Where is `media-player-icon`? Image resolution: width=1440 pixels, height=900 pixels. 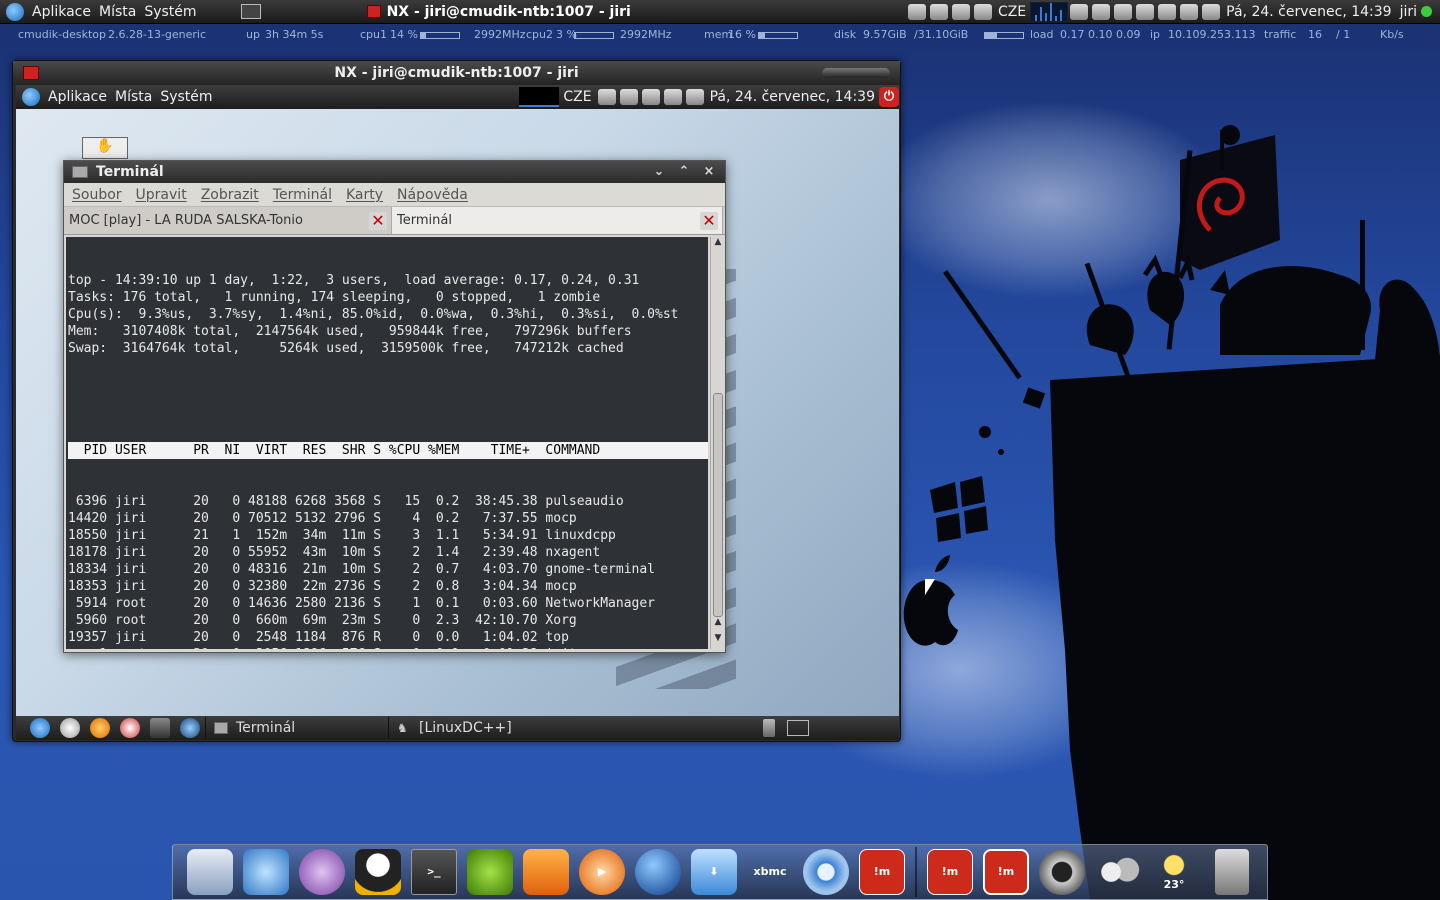
media-player-icon is located at coordinates (100, 728).